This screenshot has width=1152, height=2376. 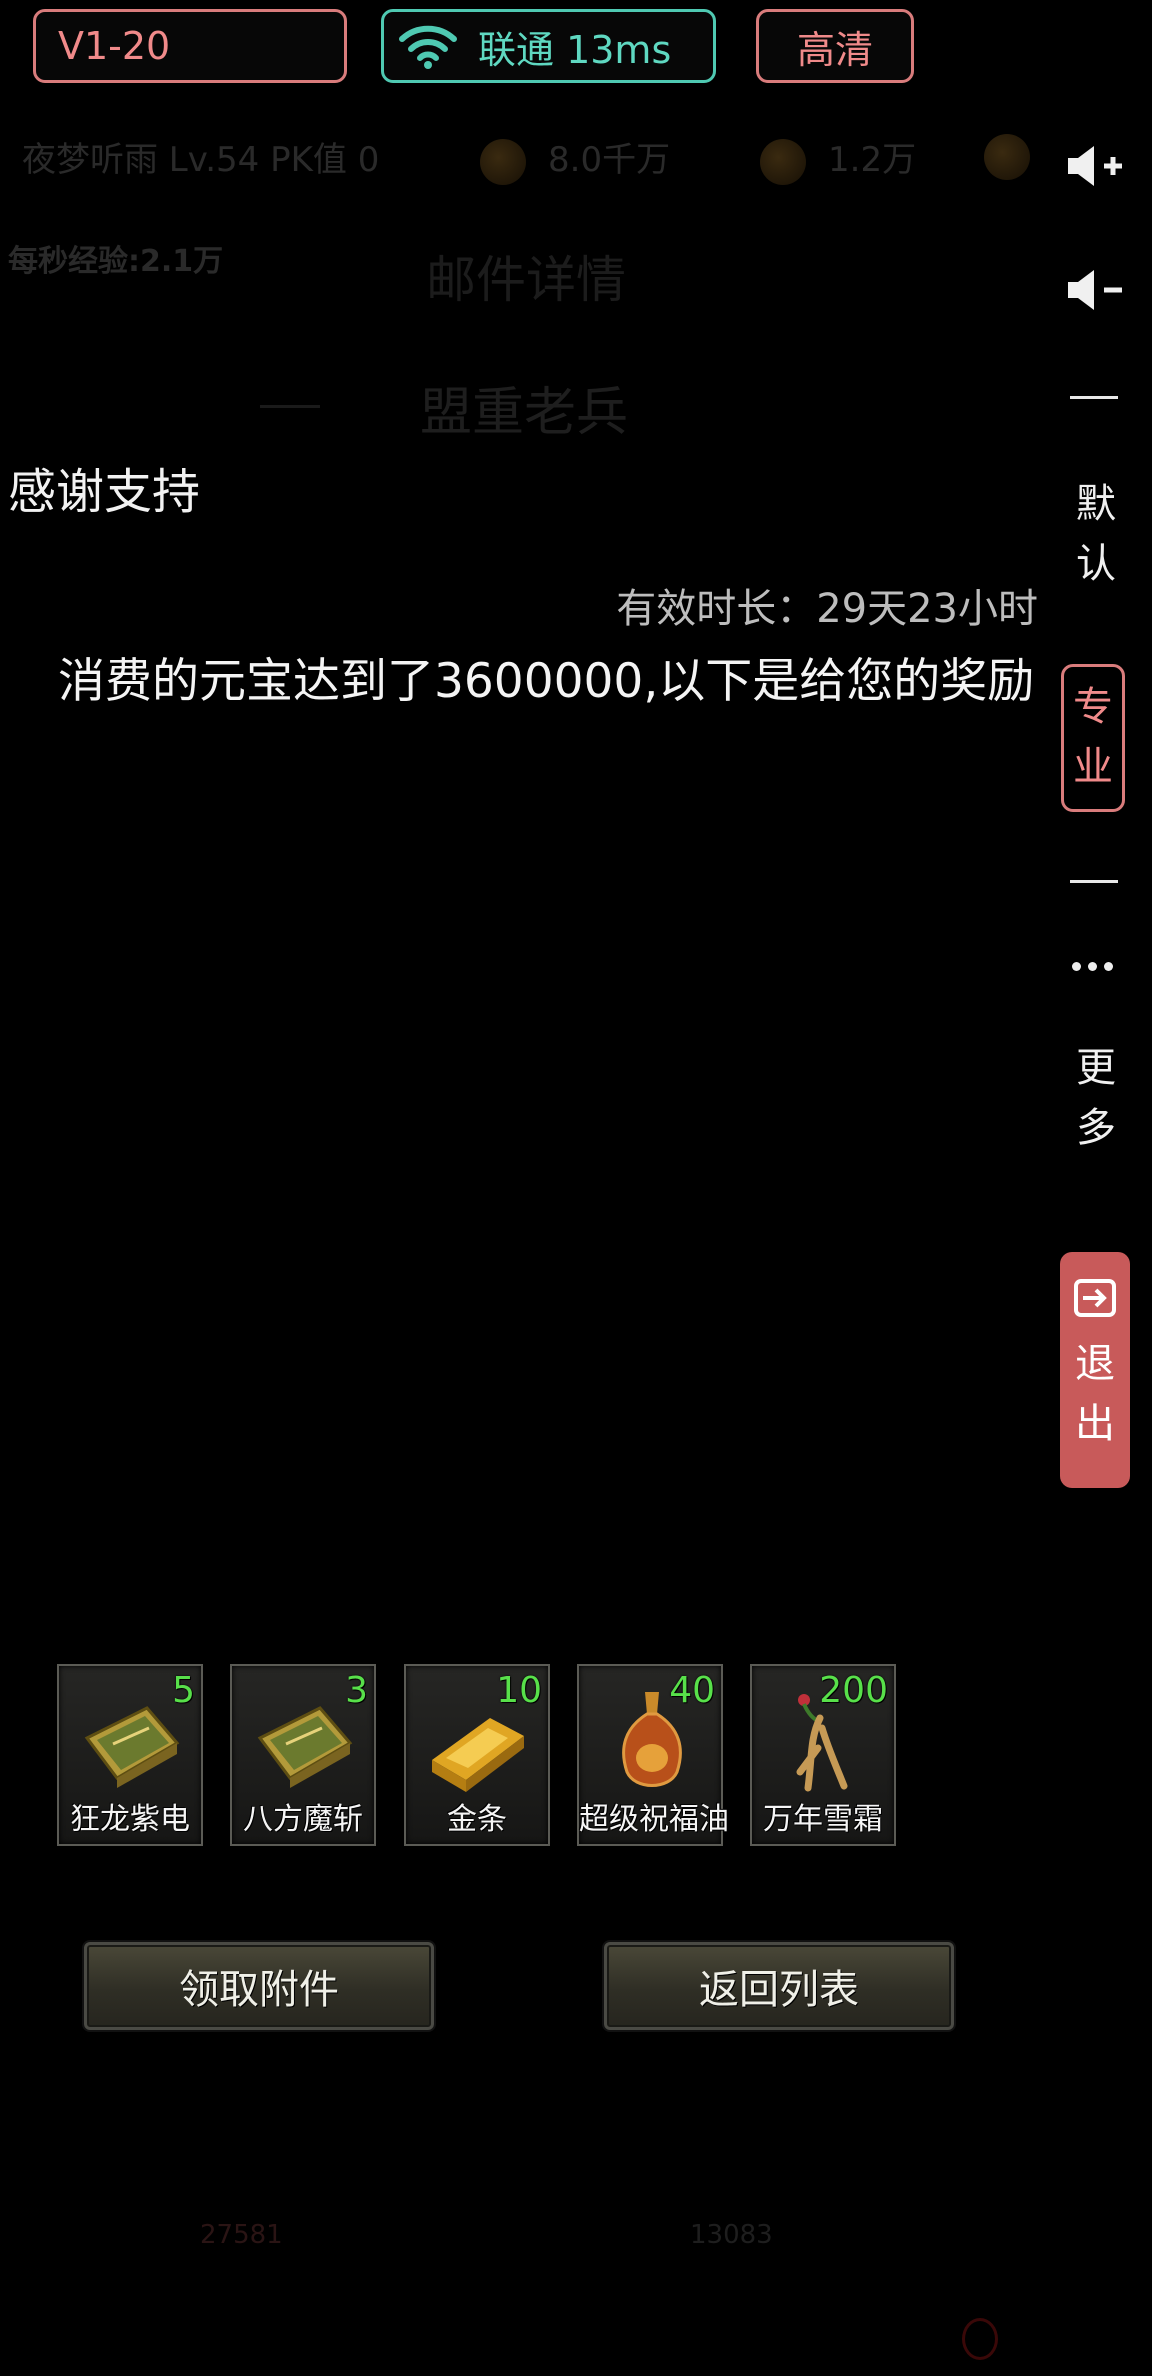 What do you see at coordinates (1096, 166) in the screenshot?
I see `volume-up-icon` at bounding box center [1096, 166].